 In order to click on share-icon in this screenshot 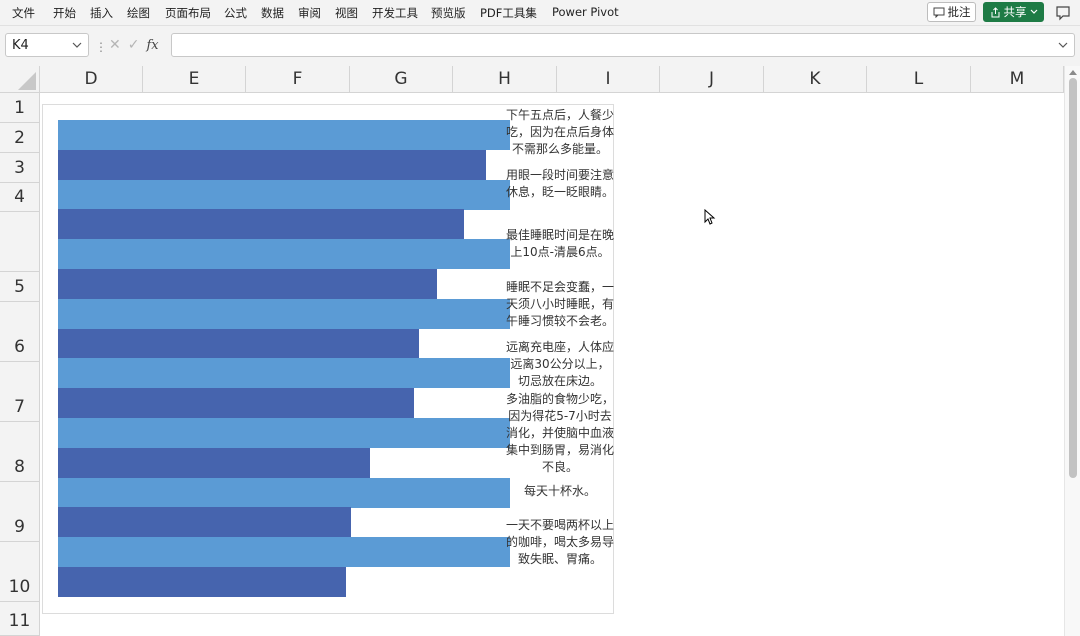, I will do `click(995, 11)`.